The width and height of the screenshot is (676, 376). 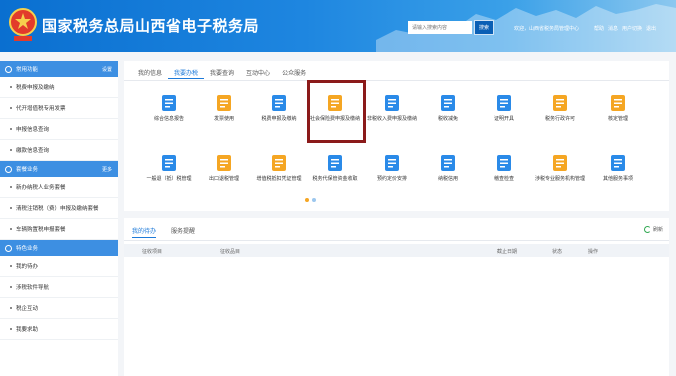 What do you see at coordinates (27, 267) in the screenshot?
I see `sidebar-item-label: 我的待办` at bounding box center [27, 267].